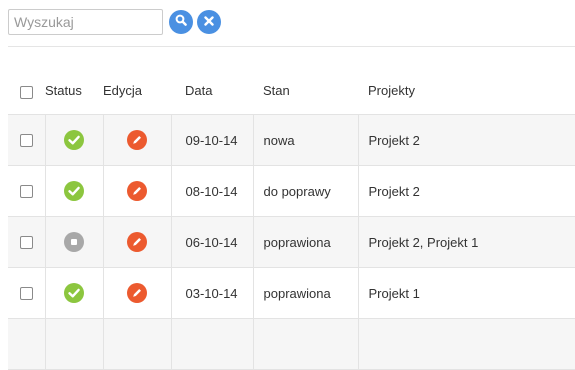 This screenshot has width=575, height=370. I want to click on table-row: 03-10-14 poprawiona Projekt 1, so click(291, 293).